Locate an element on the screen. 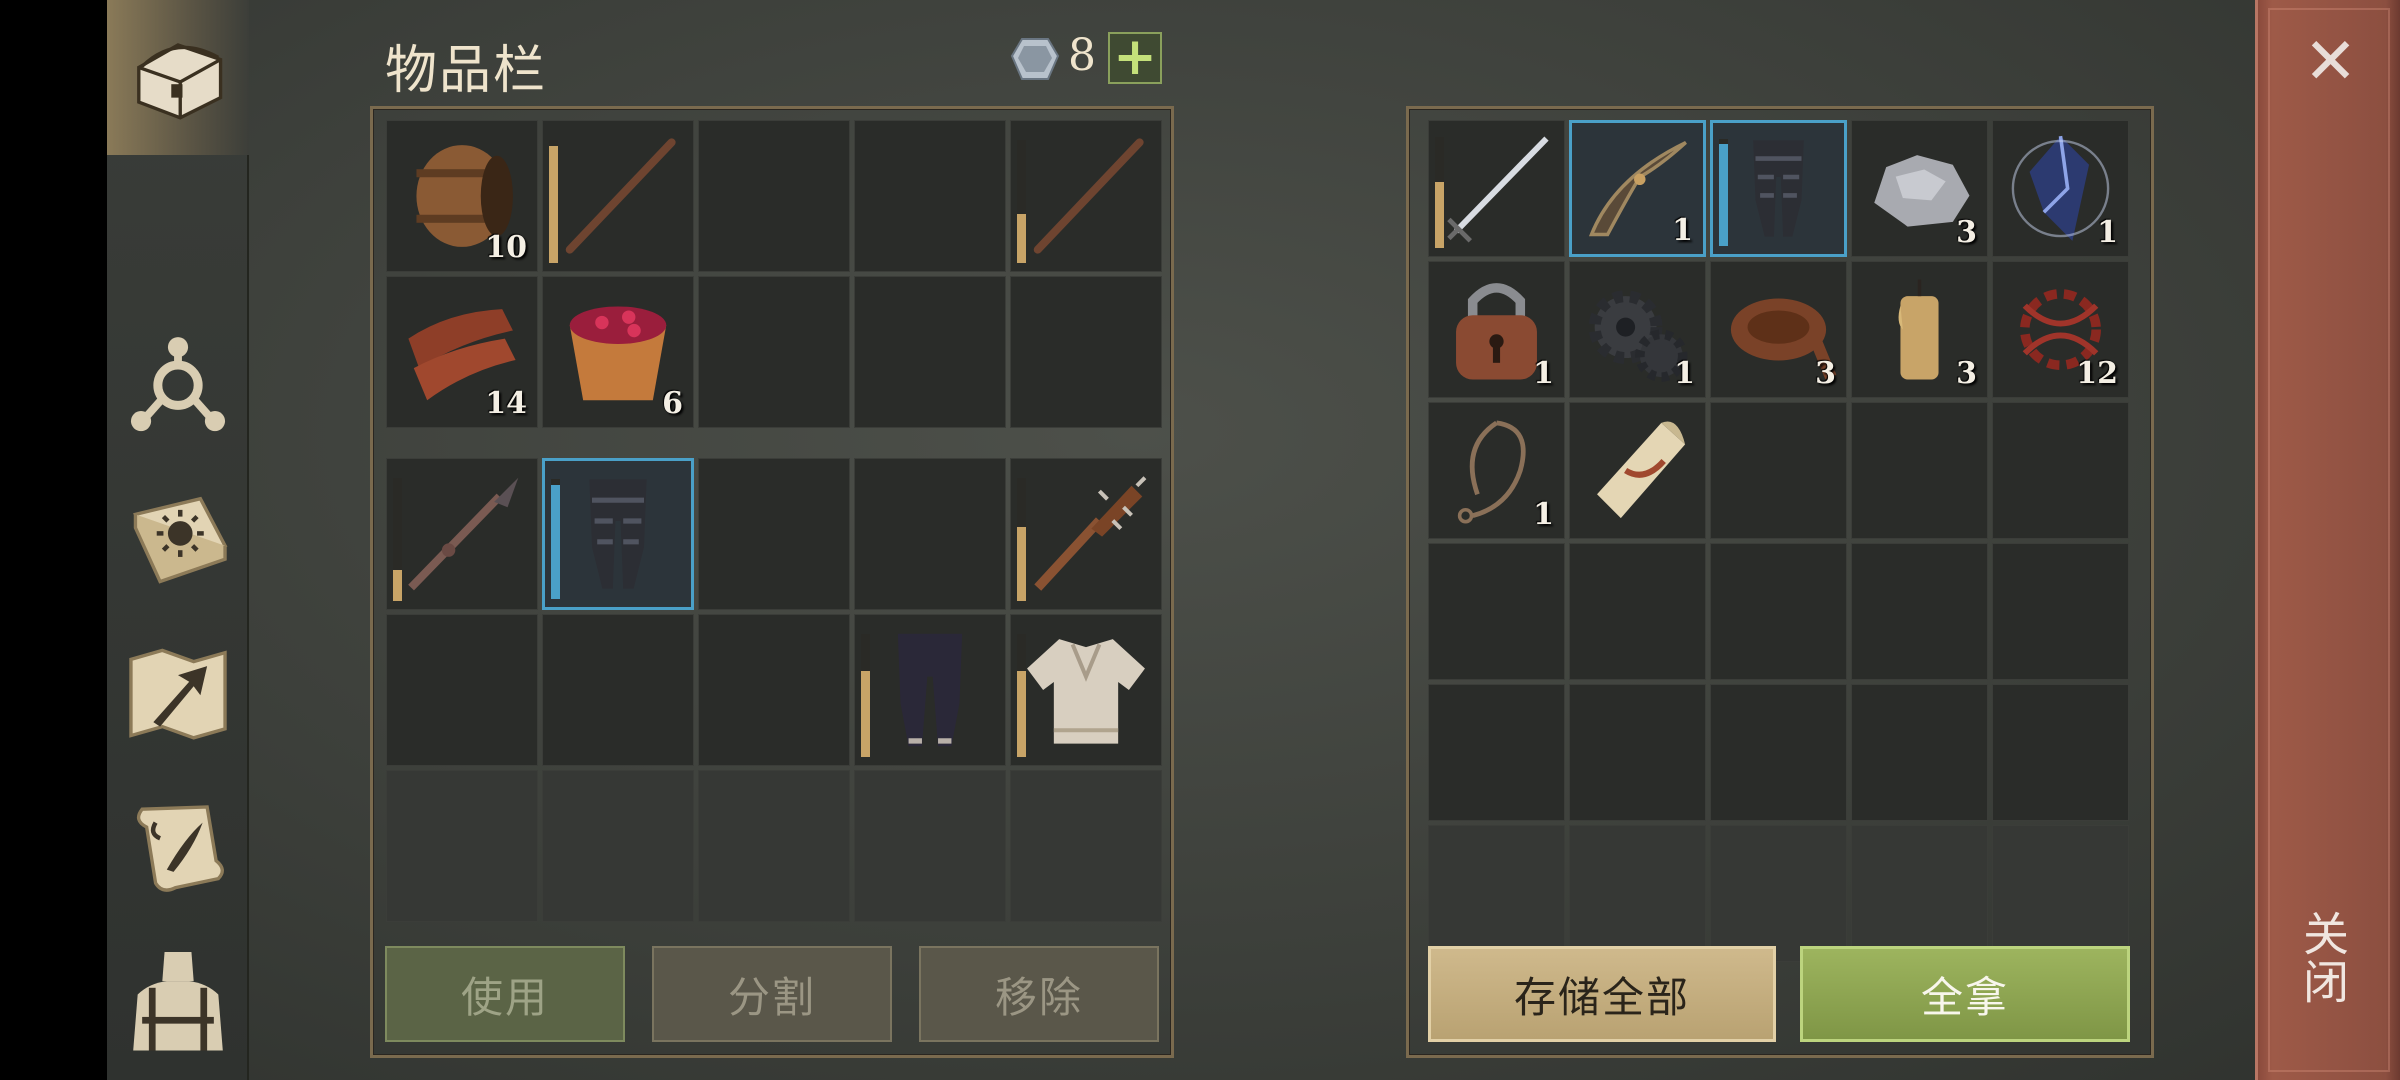 This screenshot has width=2400, height=1080. inventory-slot-barrel: 10 is located at coordinates (462, 196).